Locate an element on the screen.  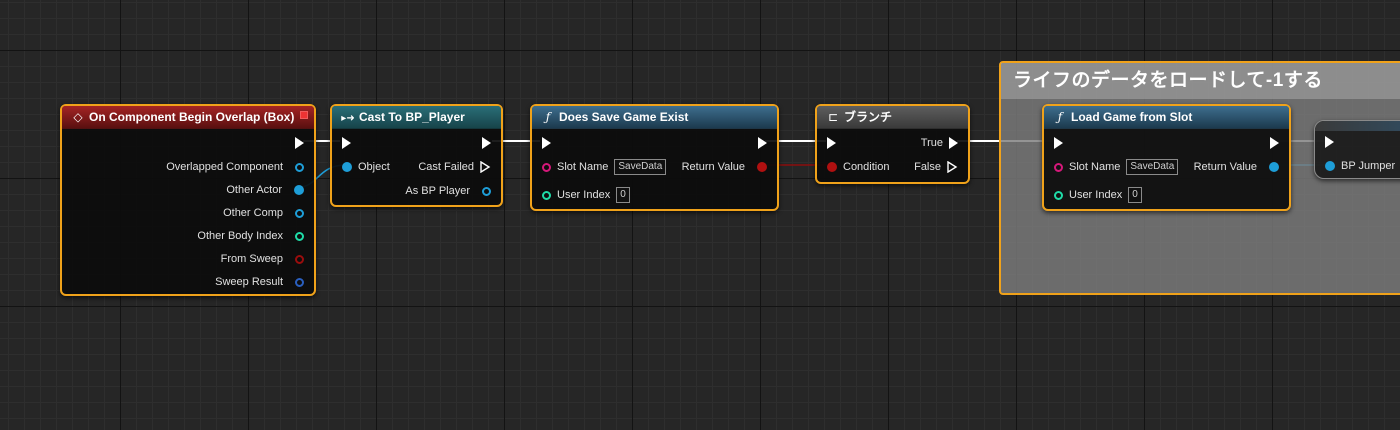
pin-label: As BP Player is located at coordinates (437, 191).